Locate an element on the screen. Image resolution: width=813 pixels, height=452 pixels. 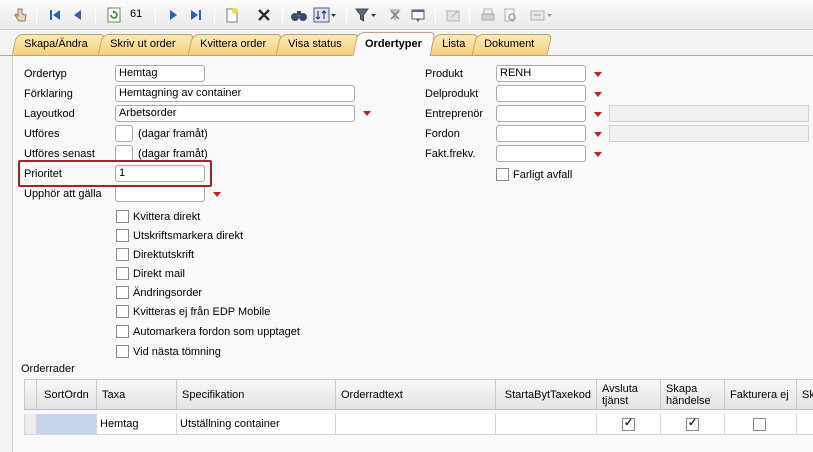
layoutkod-field: Arbetsorder is located at coordinates (235, 113).